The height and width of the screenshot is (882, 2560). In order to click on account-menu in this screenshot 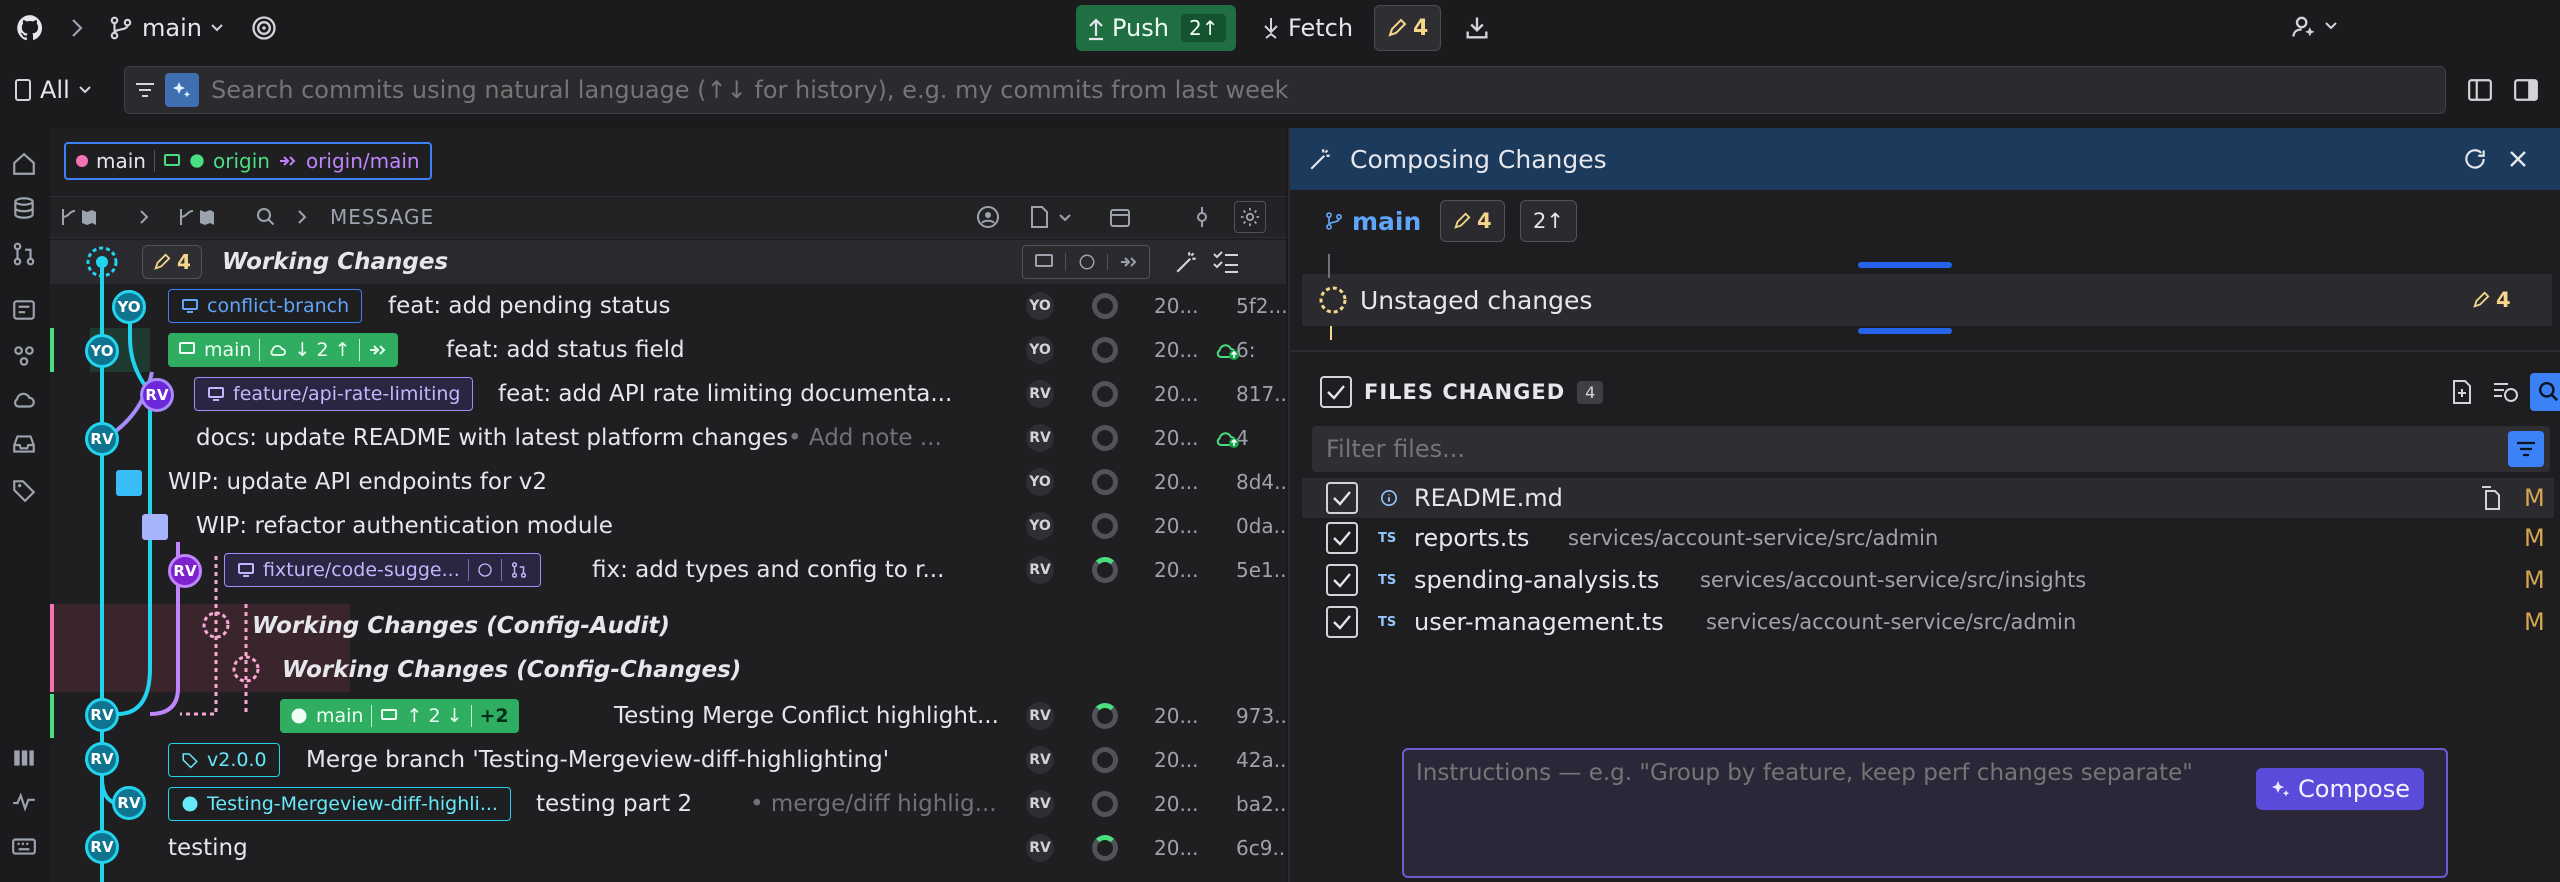, I will do `click(2314, 26)`.